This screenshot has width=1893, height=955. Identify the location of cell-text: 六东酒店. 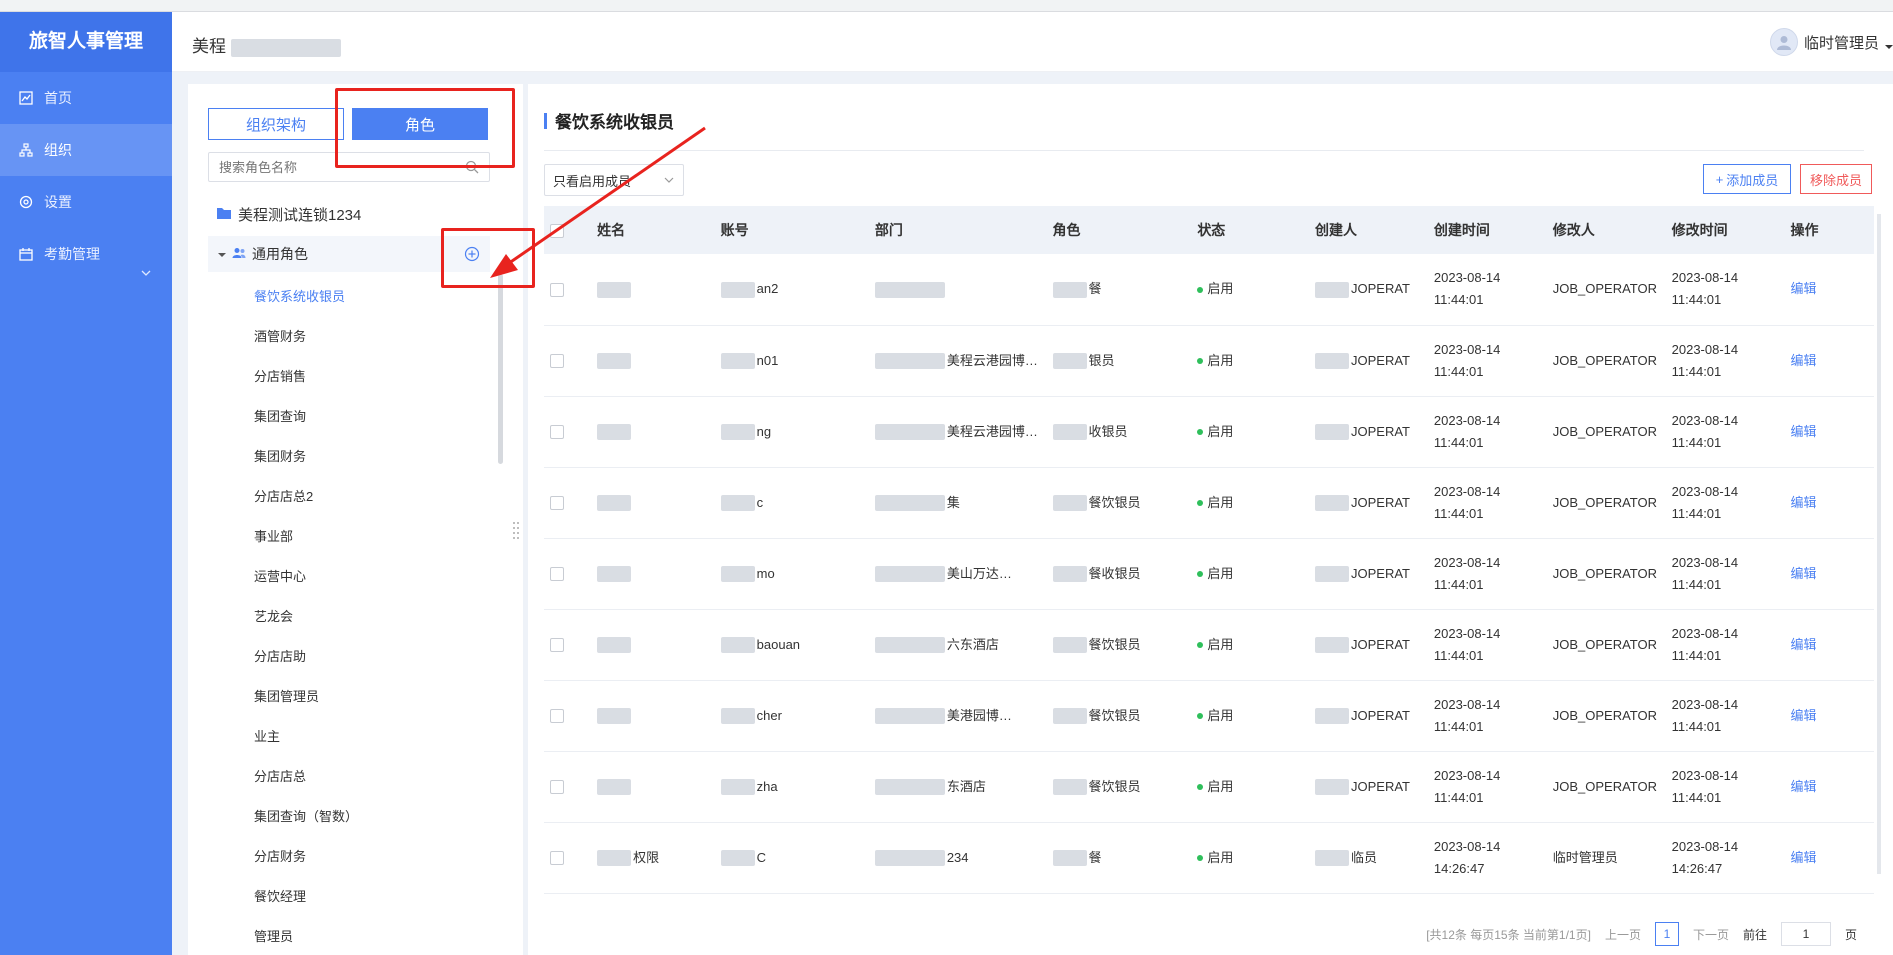
(972, 644).